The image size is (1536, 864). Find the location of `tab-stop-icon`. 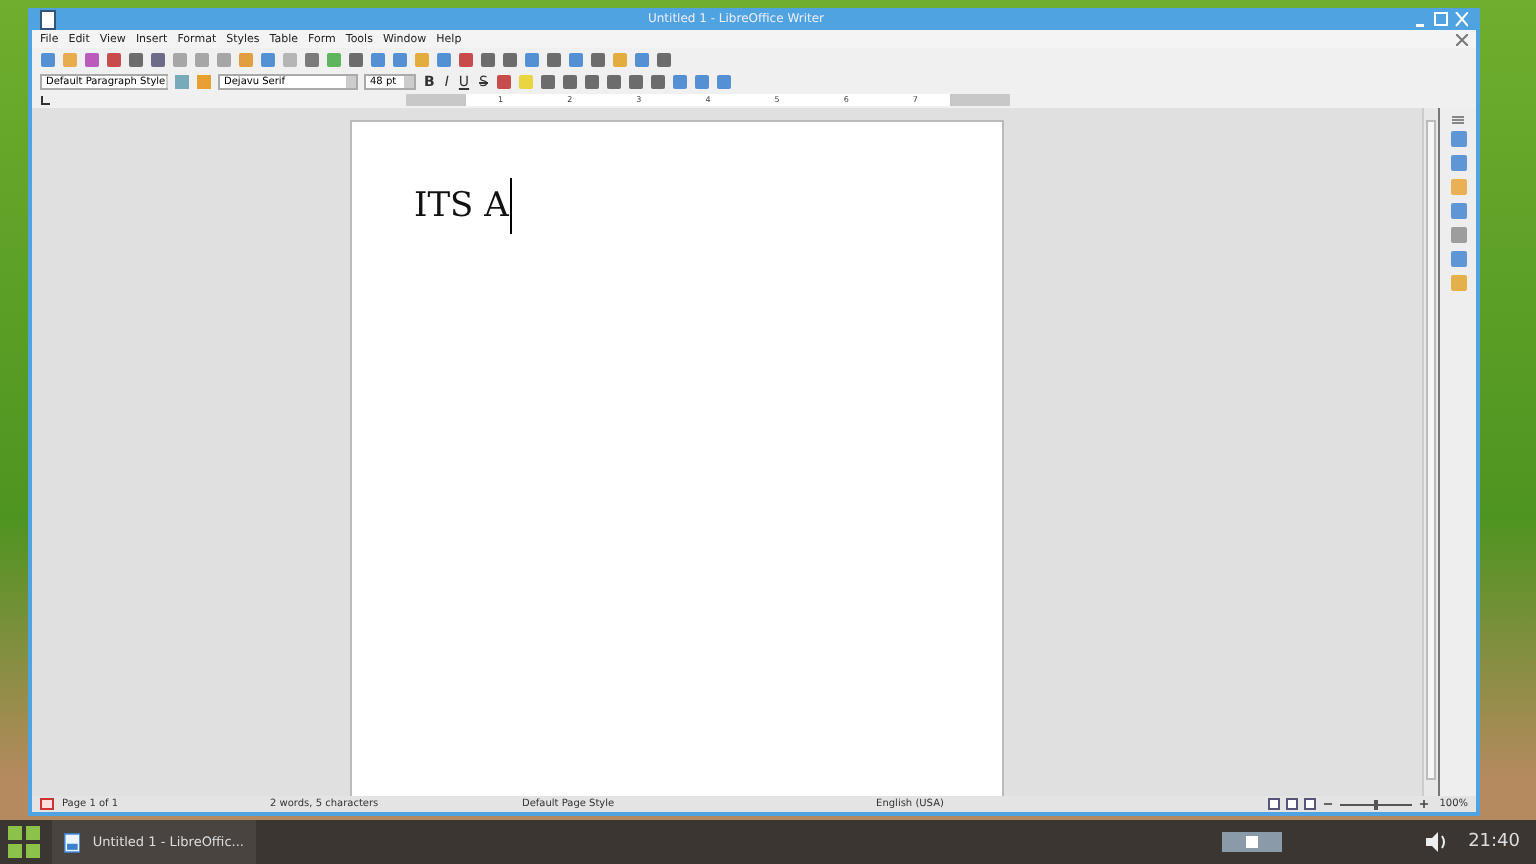

tab-stop-icon is located at coordinates (45, 100).